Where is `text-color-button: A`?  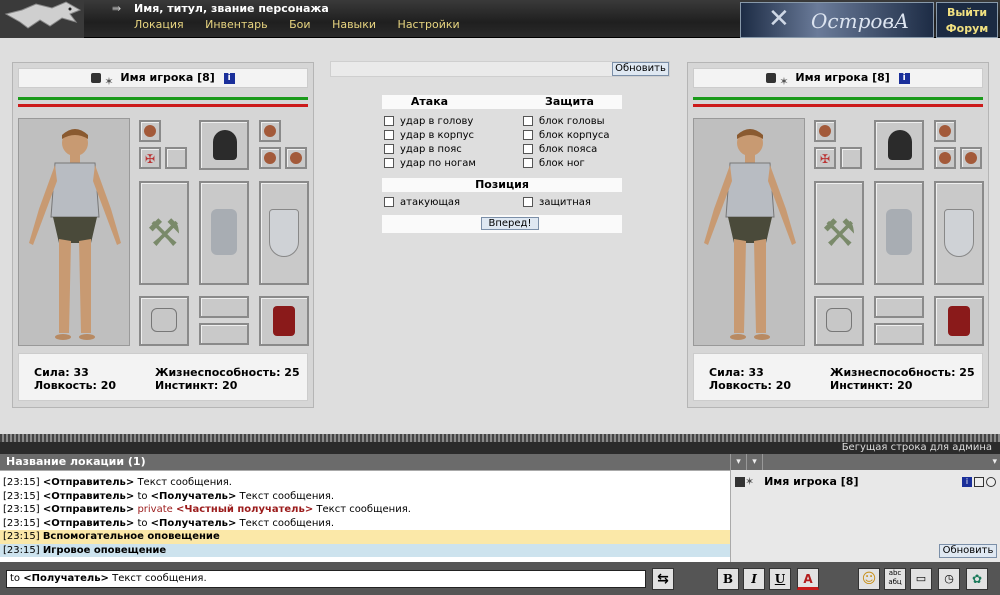 text-color-button: A is located at coordinates (808, 579).